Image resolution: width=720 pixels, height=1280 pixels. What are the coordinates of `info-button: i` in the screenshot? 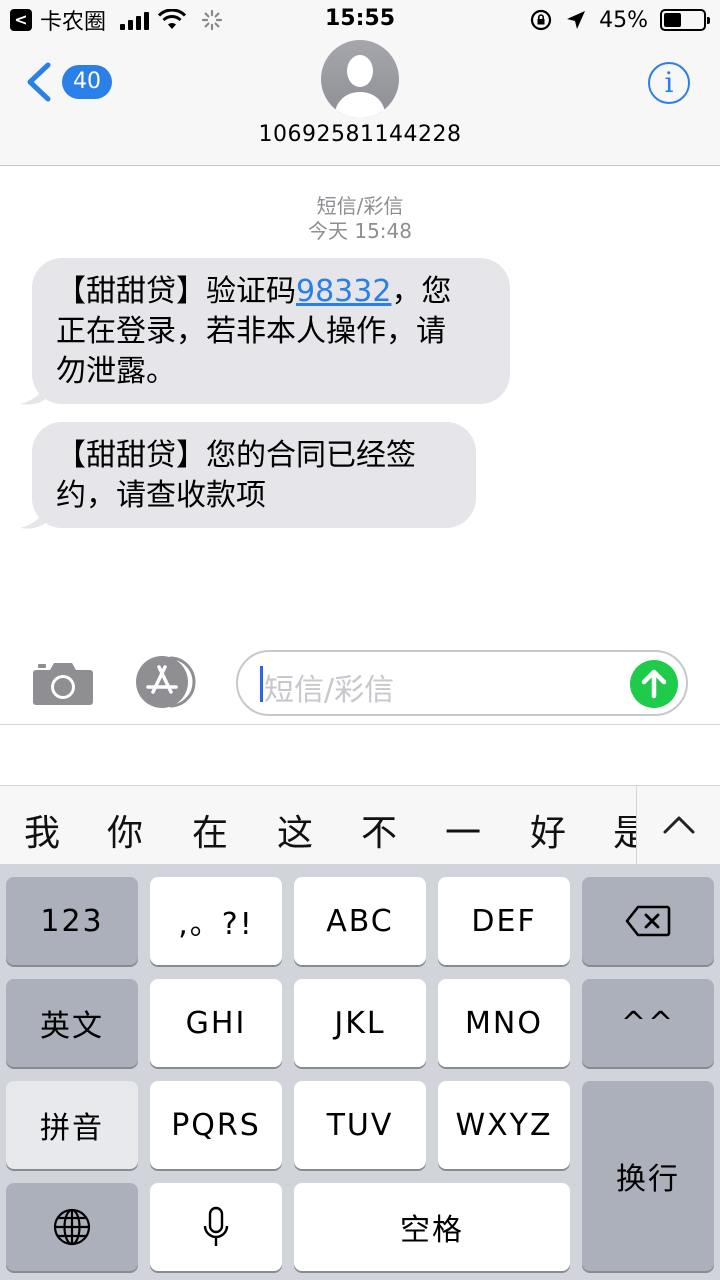 It's located at (669, 83).